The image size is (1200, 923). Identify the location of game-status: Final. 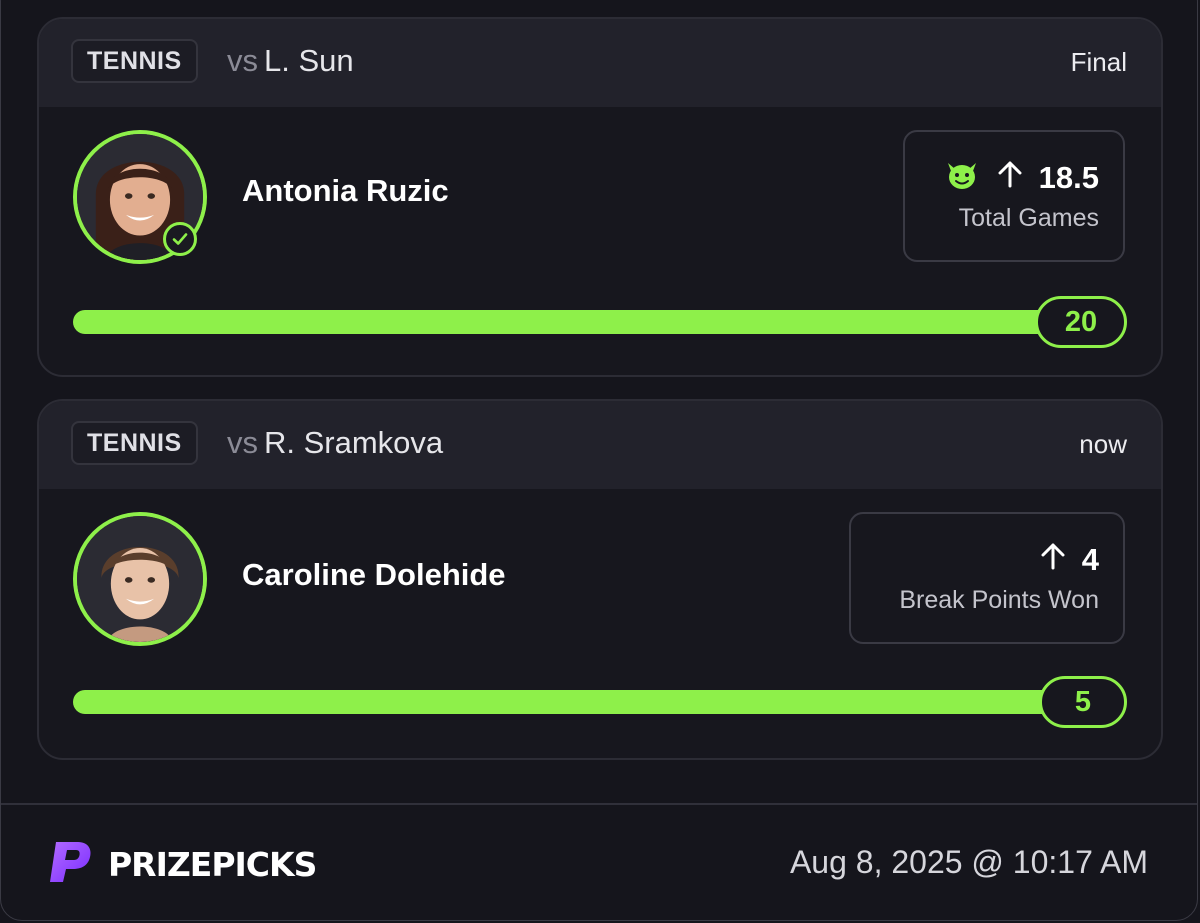
(1098, 62).